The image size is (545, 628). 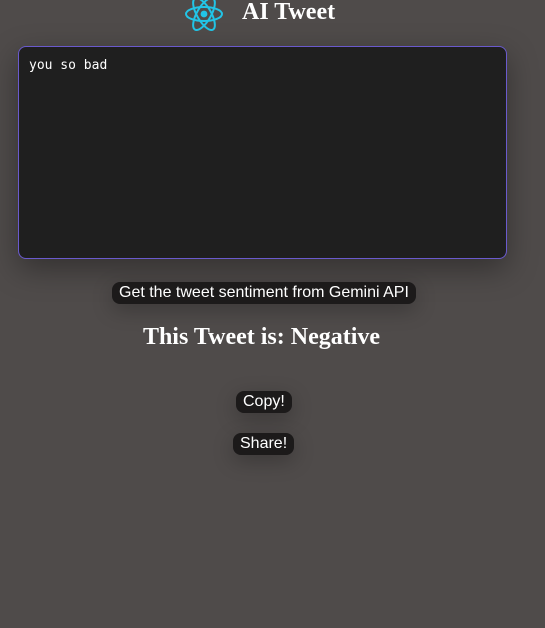 I want to click on react-atom-icon, so click(x=204, y=15).